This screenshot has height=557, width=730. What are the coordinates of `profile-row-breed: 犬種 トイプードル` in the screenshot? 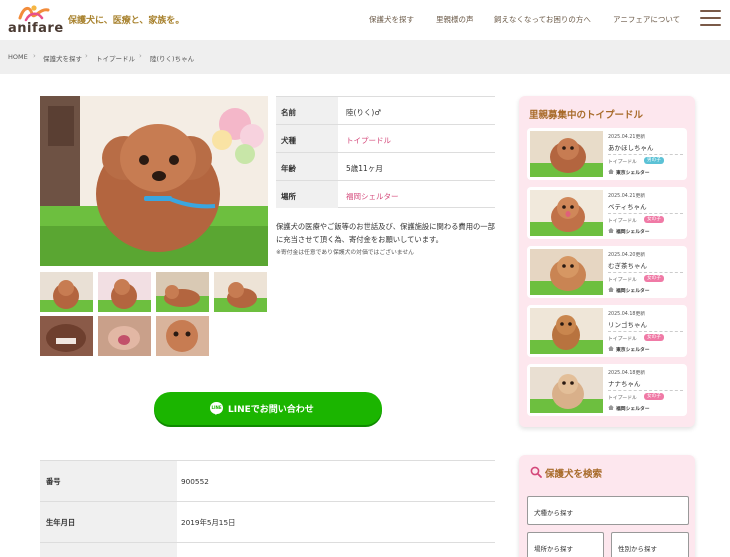 It's located at (385, 138).